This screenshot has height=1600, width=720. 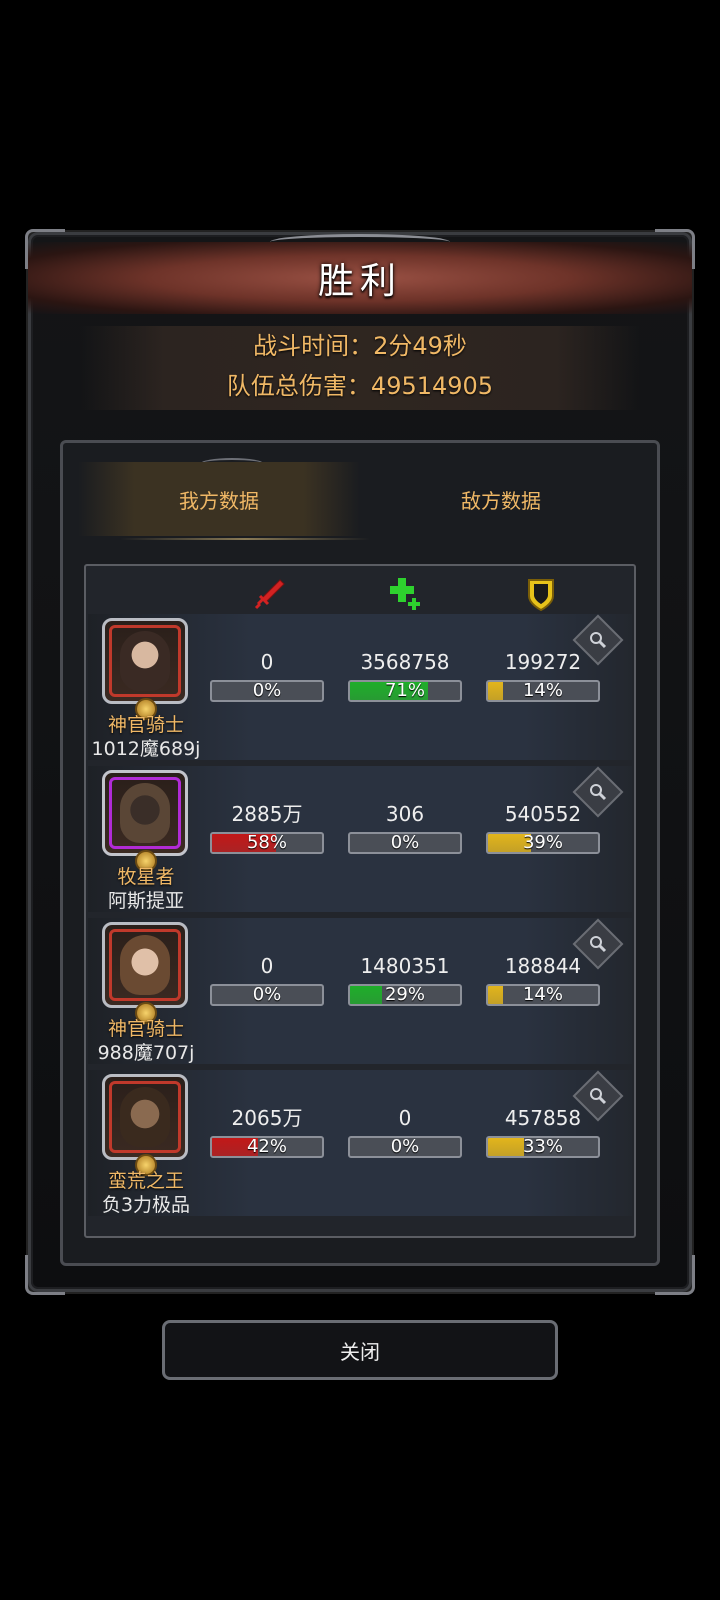 I want to click on damage-percent: 58%, so click(x=266, y=842).